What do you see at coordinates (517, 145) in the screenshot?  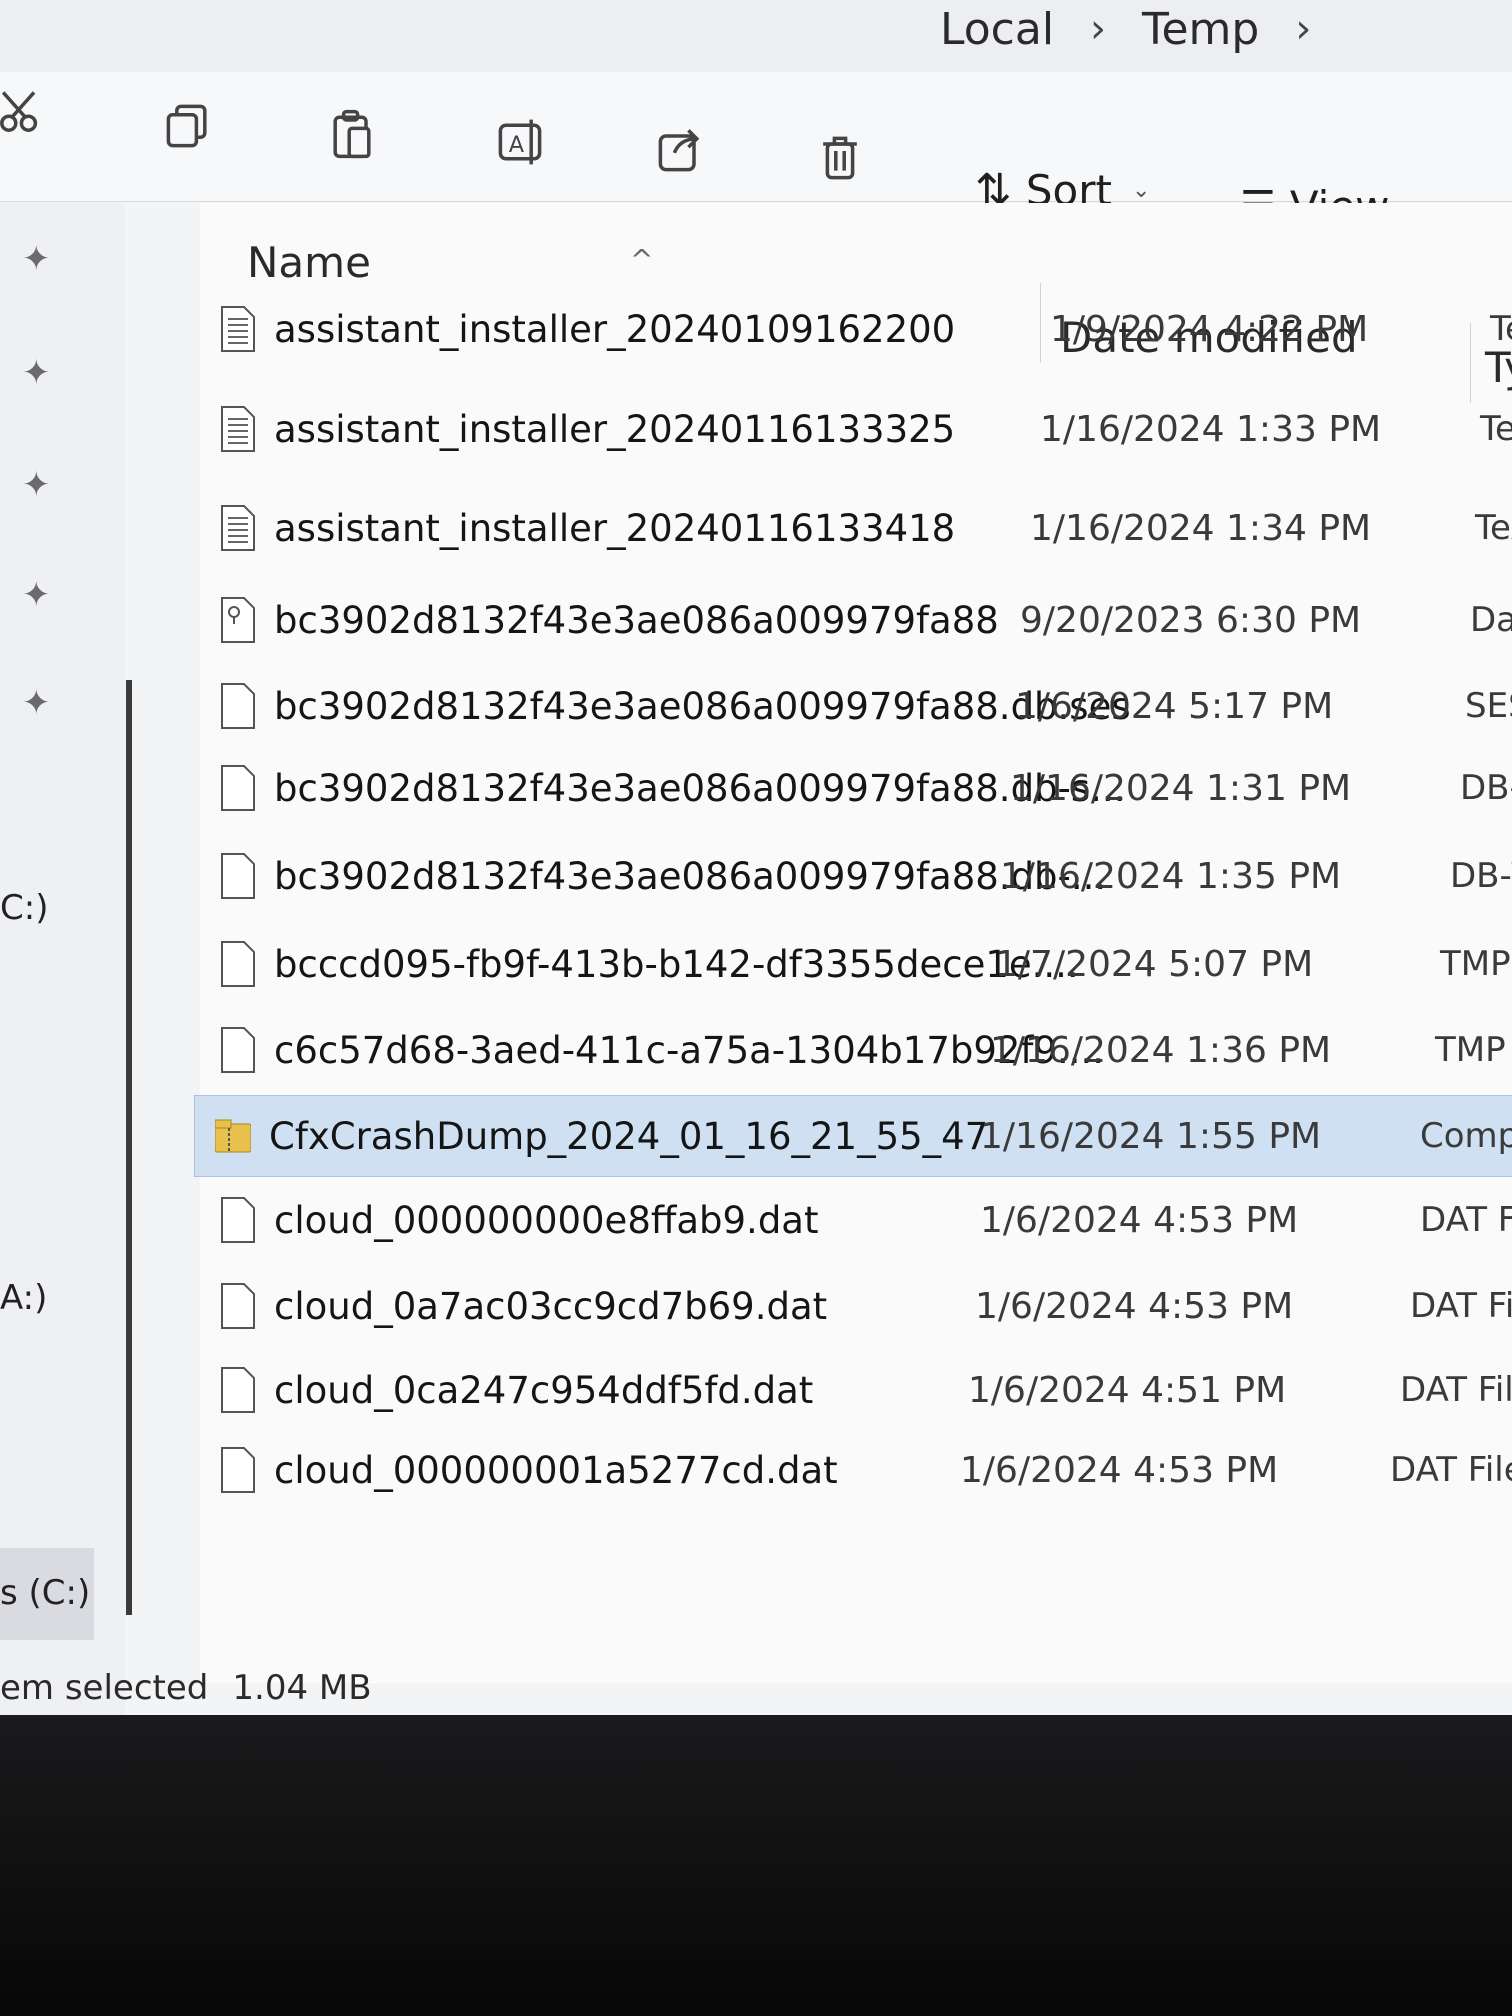 I see `svg-text: A` at bounding box center [517, 145].